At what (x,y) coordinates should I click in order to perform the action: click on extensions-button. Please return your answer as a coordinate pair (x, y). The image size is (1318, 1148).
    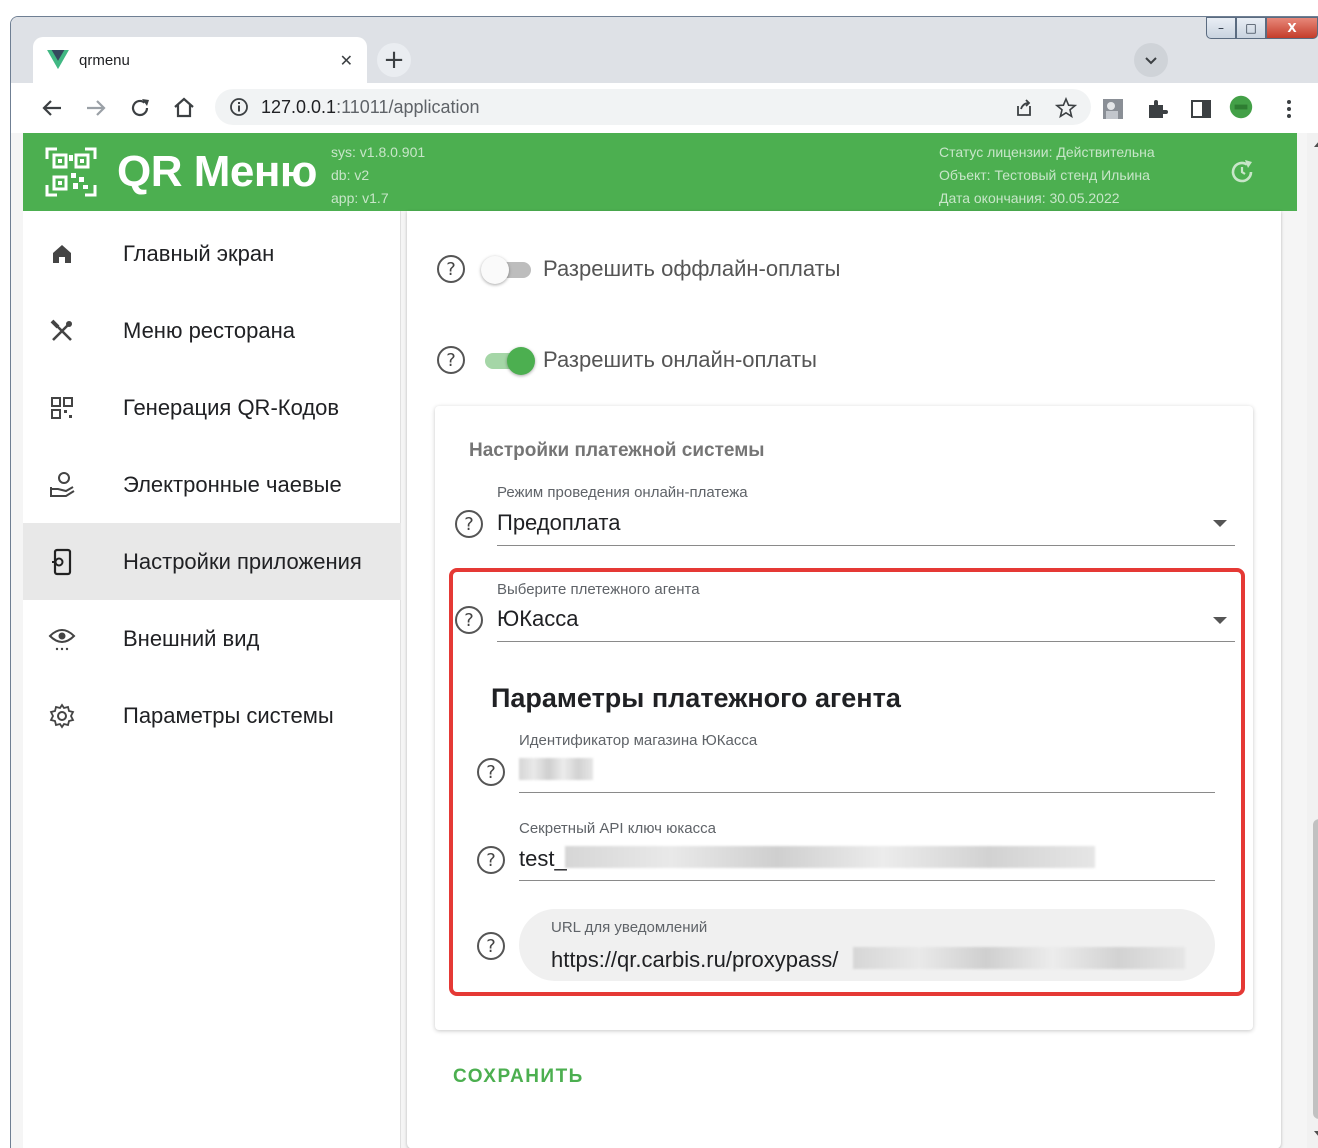
    Looking at the image, I should click on (1157, 109).